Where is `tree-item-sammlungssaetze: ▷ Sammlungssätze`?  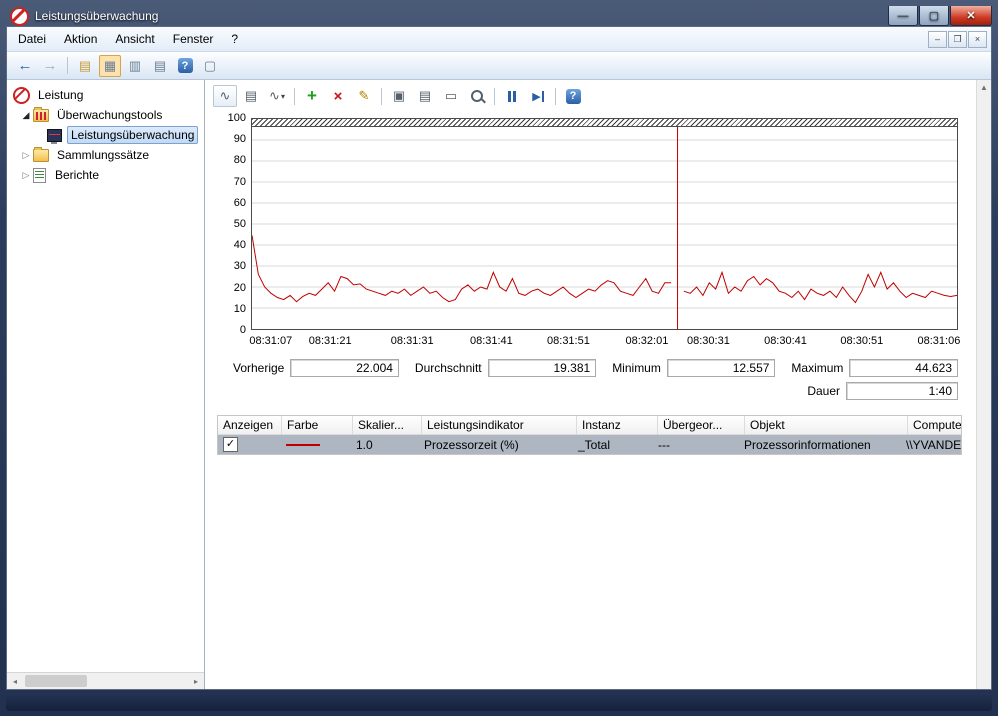 tree-item-sammlungssaetze: ▷ Sammlungssätze is located at coordinates (105, 155).